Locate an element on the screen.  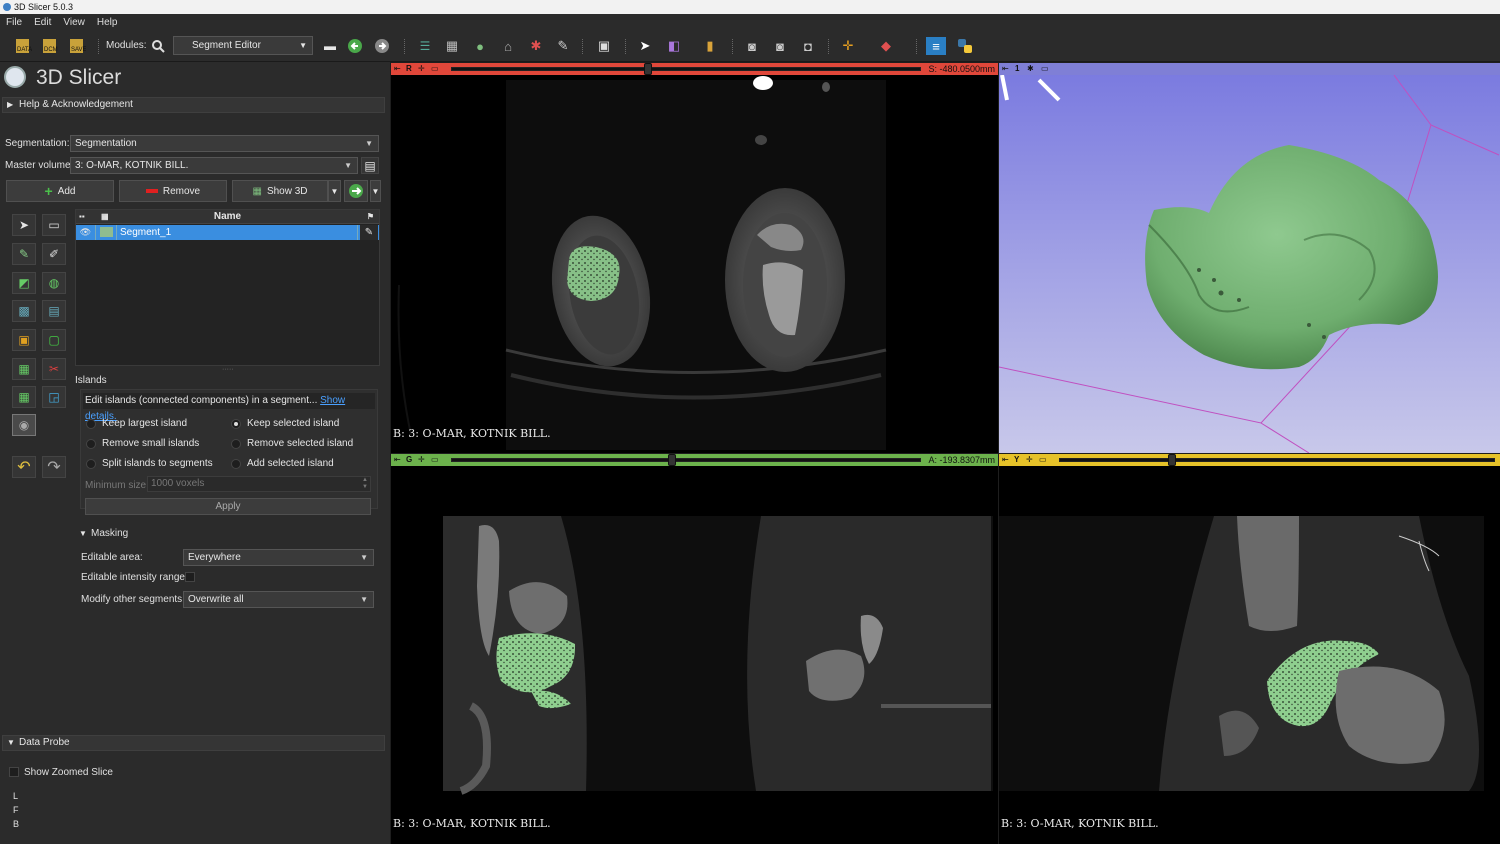
window-level-icon: ◧ is located at coordinates (674, 46).